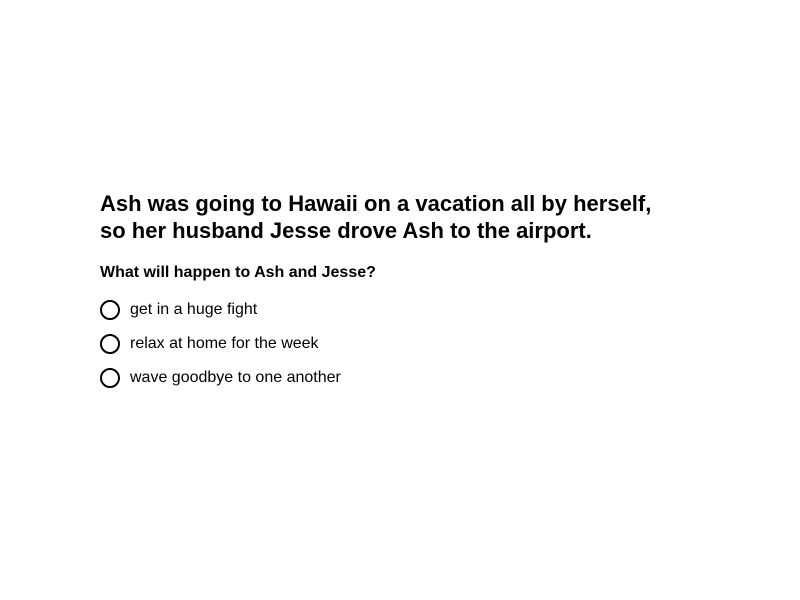 The width and height of the screenshot is (800, 600). I want to click on answer-option-1: get in a huge fight, so click(400, 310).